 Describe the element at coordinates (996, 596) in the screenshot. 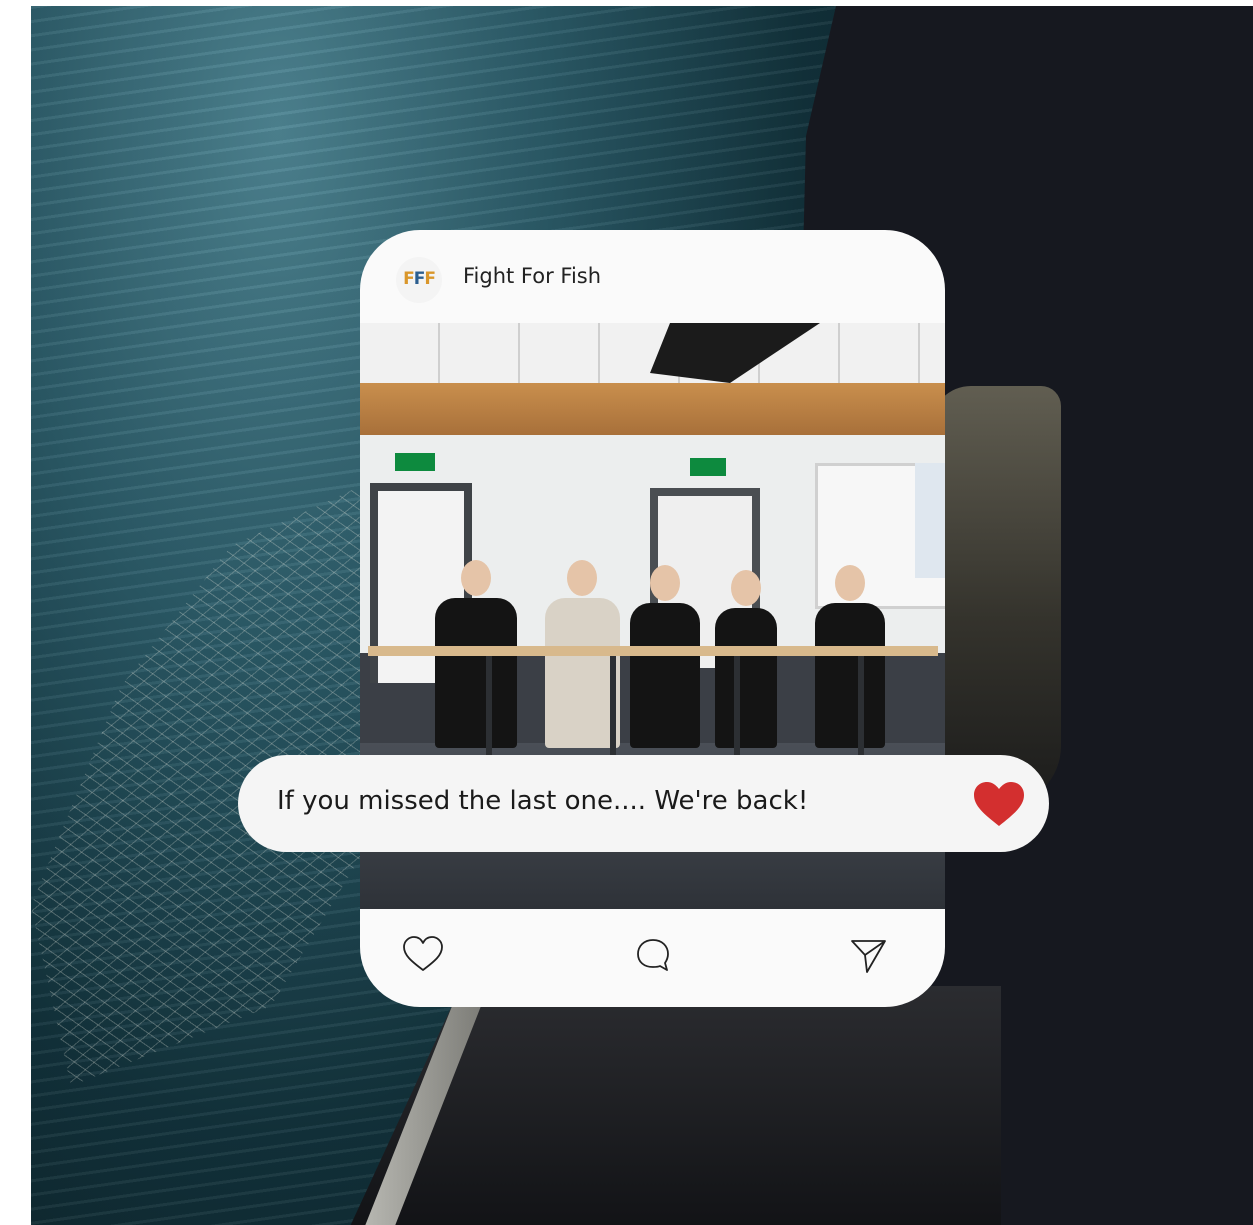

I see `fisherman-figure` at that location.